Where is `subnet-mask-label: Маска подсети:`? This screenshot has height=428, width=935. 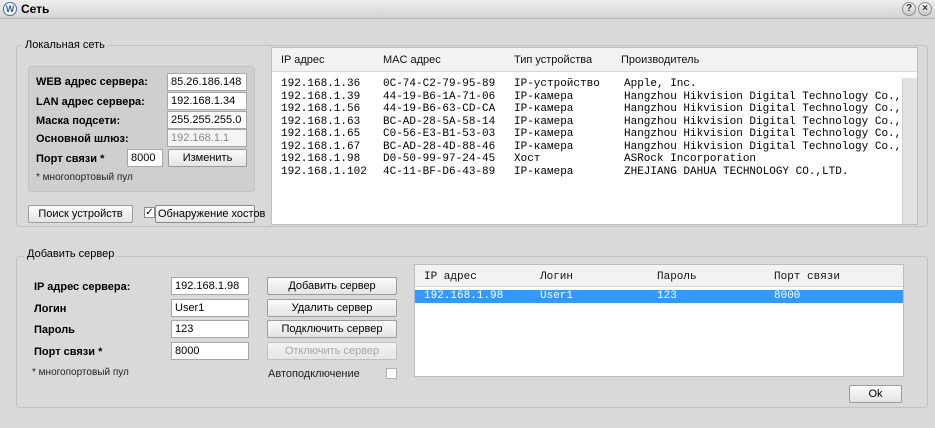 subnet-mask-label: Маска подсети: is located at coordinates (78, 121).